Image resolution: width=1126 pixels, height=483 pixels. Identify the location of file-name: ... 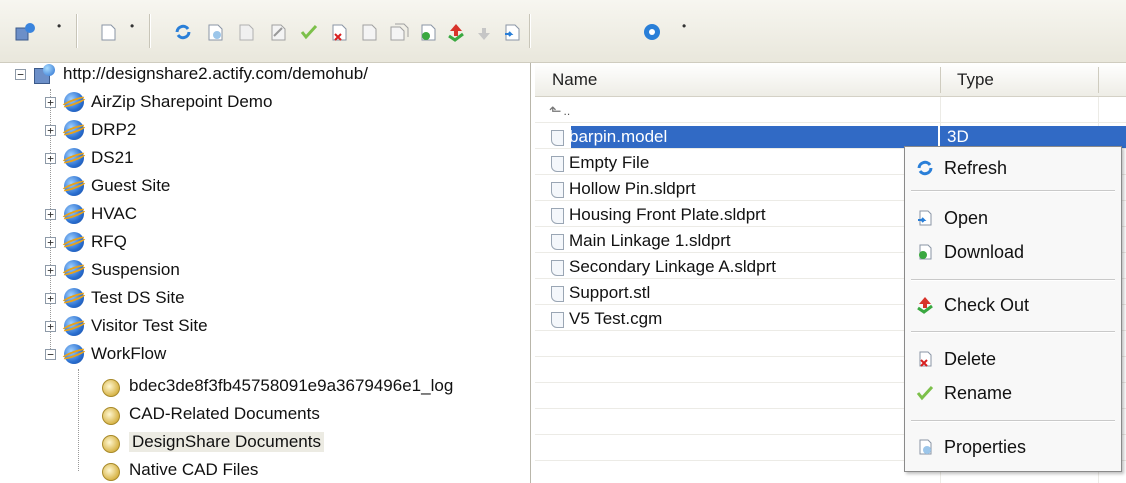
(567, 111).